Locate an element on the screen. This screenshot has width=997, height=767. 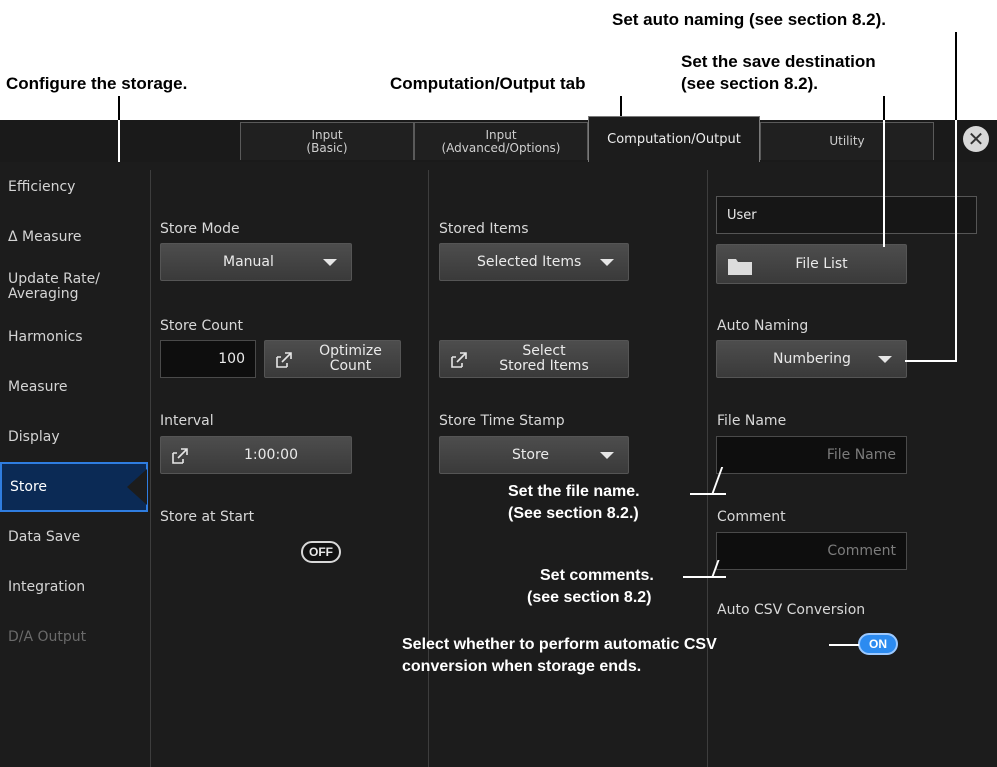
sidebar-item-label: Data Save is located at coordinates (44, 536).